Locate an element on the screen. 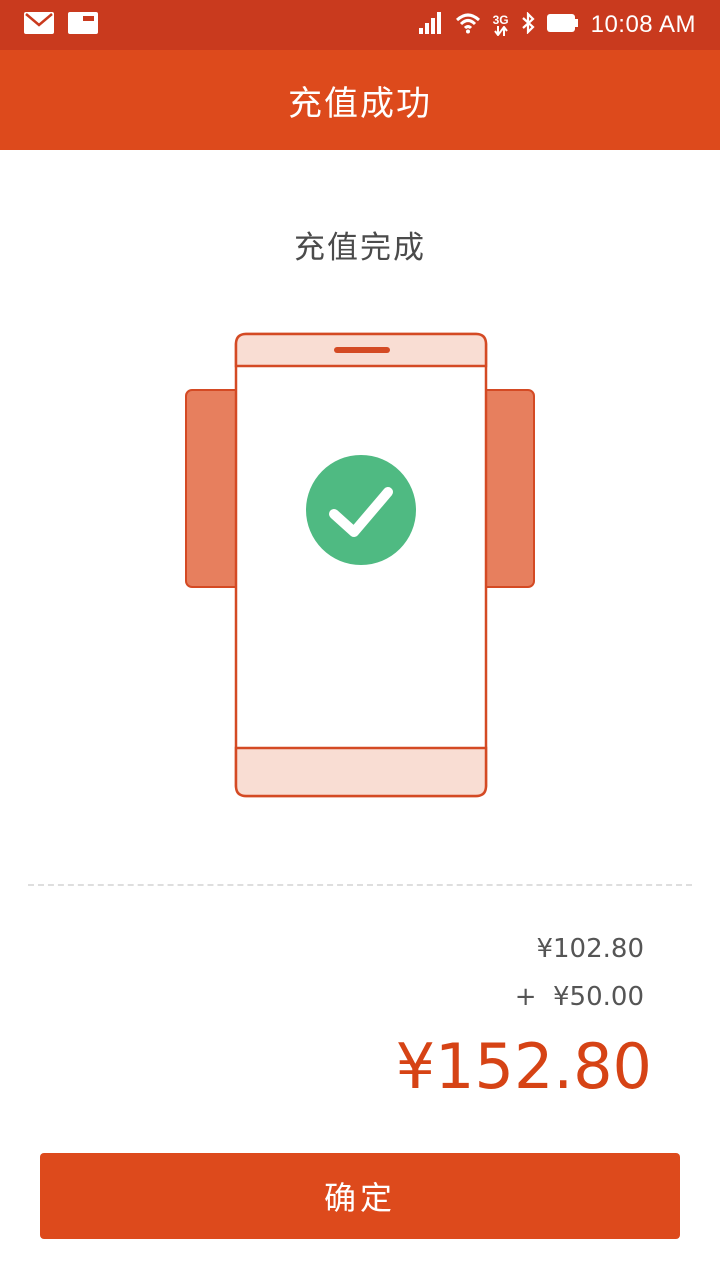  status-bar: 3G 10:08 AM is located at coordinates (360, 25).